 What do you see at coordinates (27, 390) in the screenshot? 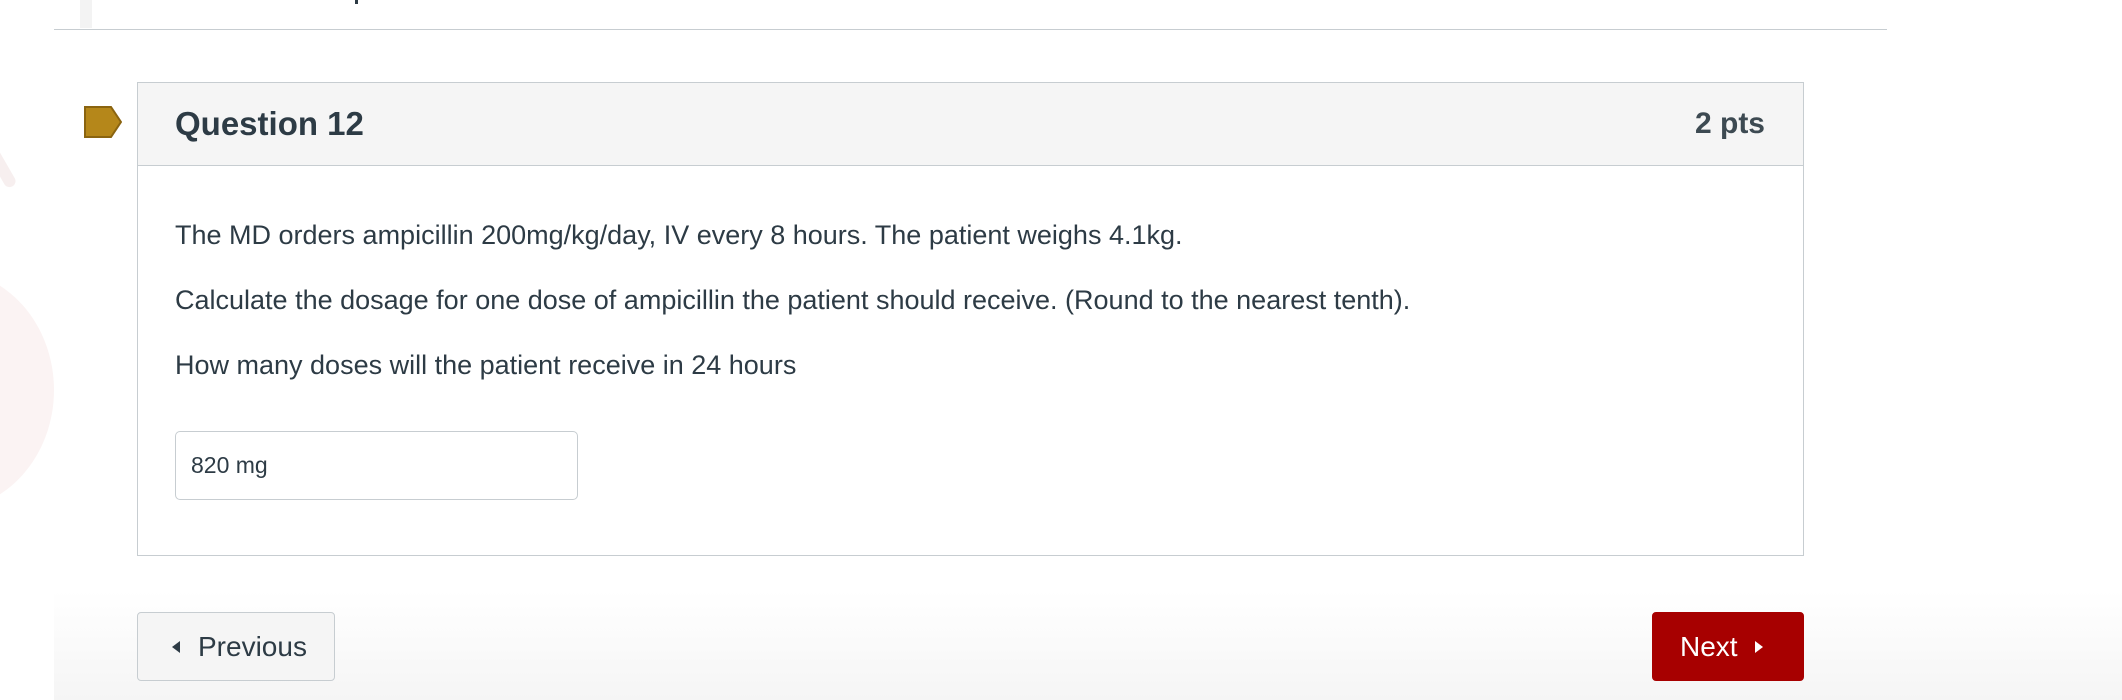
I see `background-watermark` at bounding box center [27, 390].